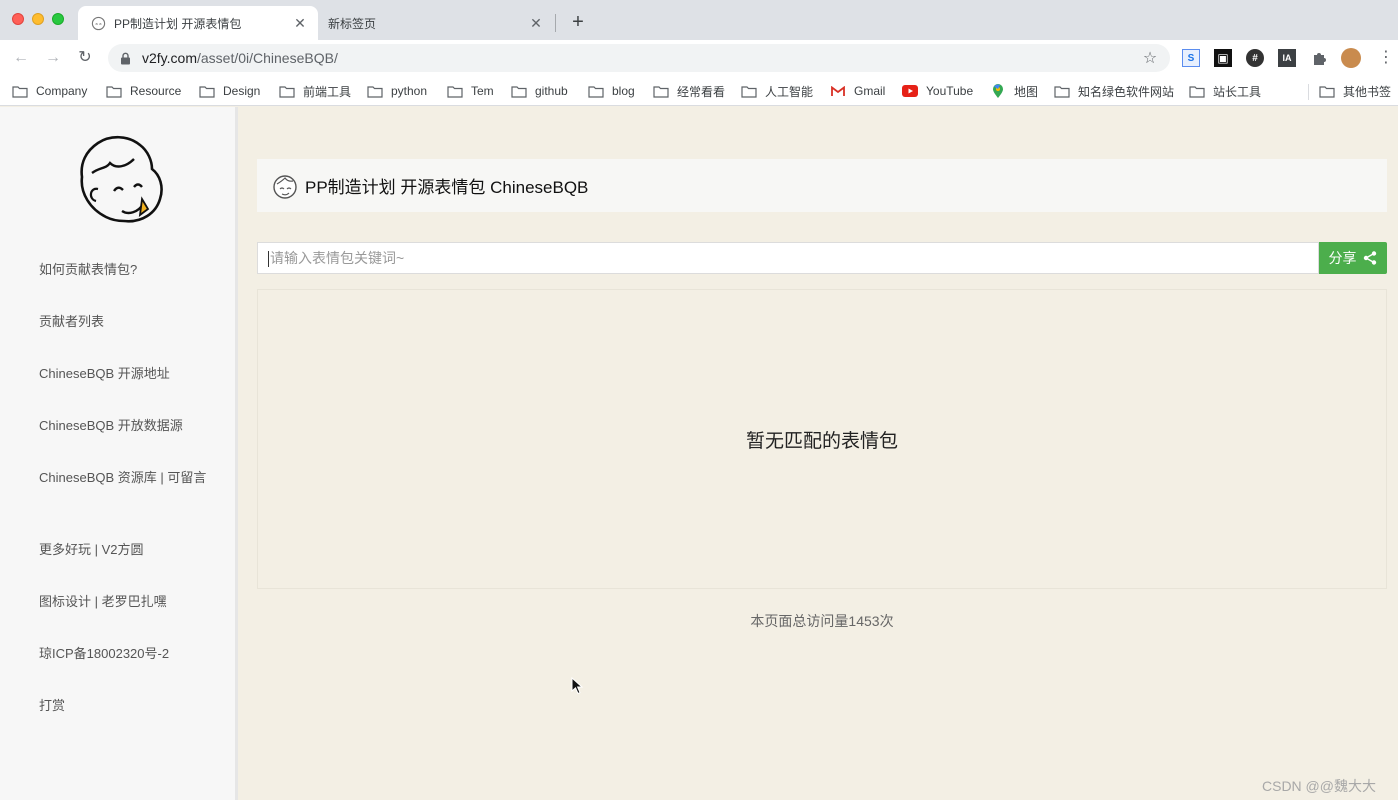  Describe the element at coordinates (689, 91) in the screenshot. I see `bookmark-often-read: 经常看看` at that location.